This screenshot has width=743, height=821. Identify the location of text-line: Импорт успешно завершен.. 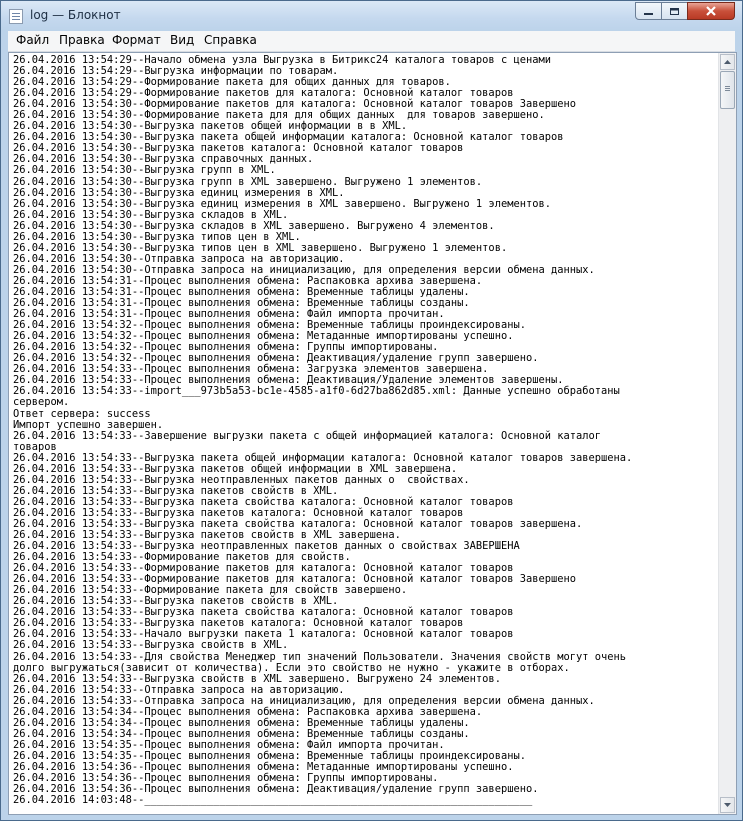
(88, 424).